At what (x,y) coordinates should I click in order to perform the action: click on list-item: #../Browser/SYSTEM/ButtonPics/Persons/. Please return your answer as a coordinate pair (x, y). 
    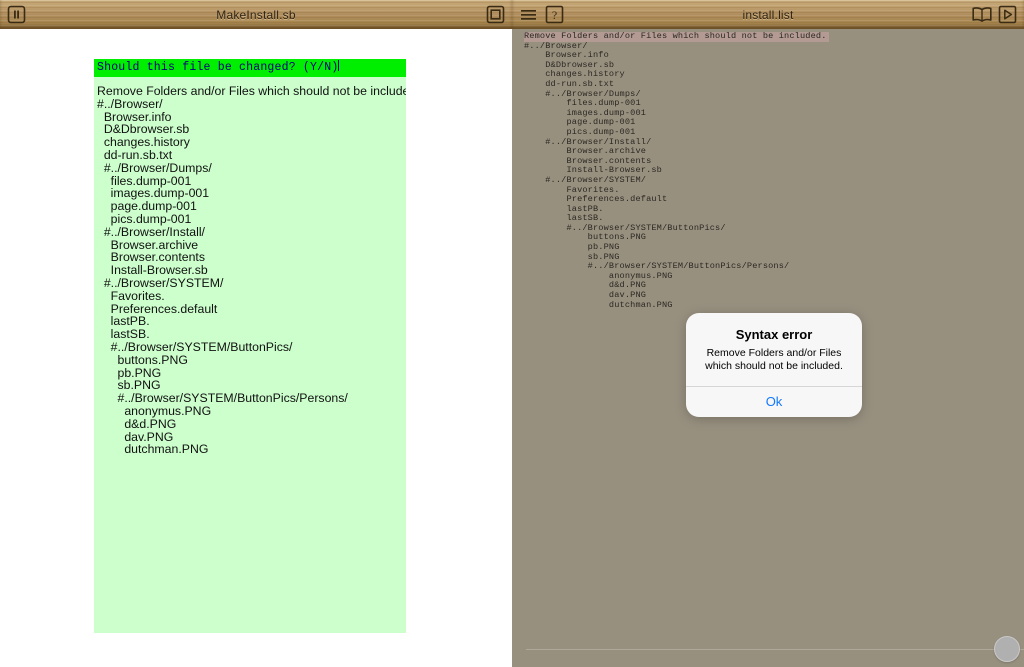
    Looking at the image, I should click on (251, 398).